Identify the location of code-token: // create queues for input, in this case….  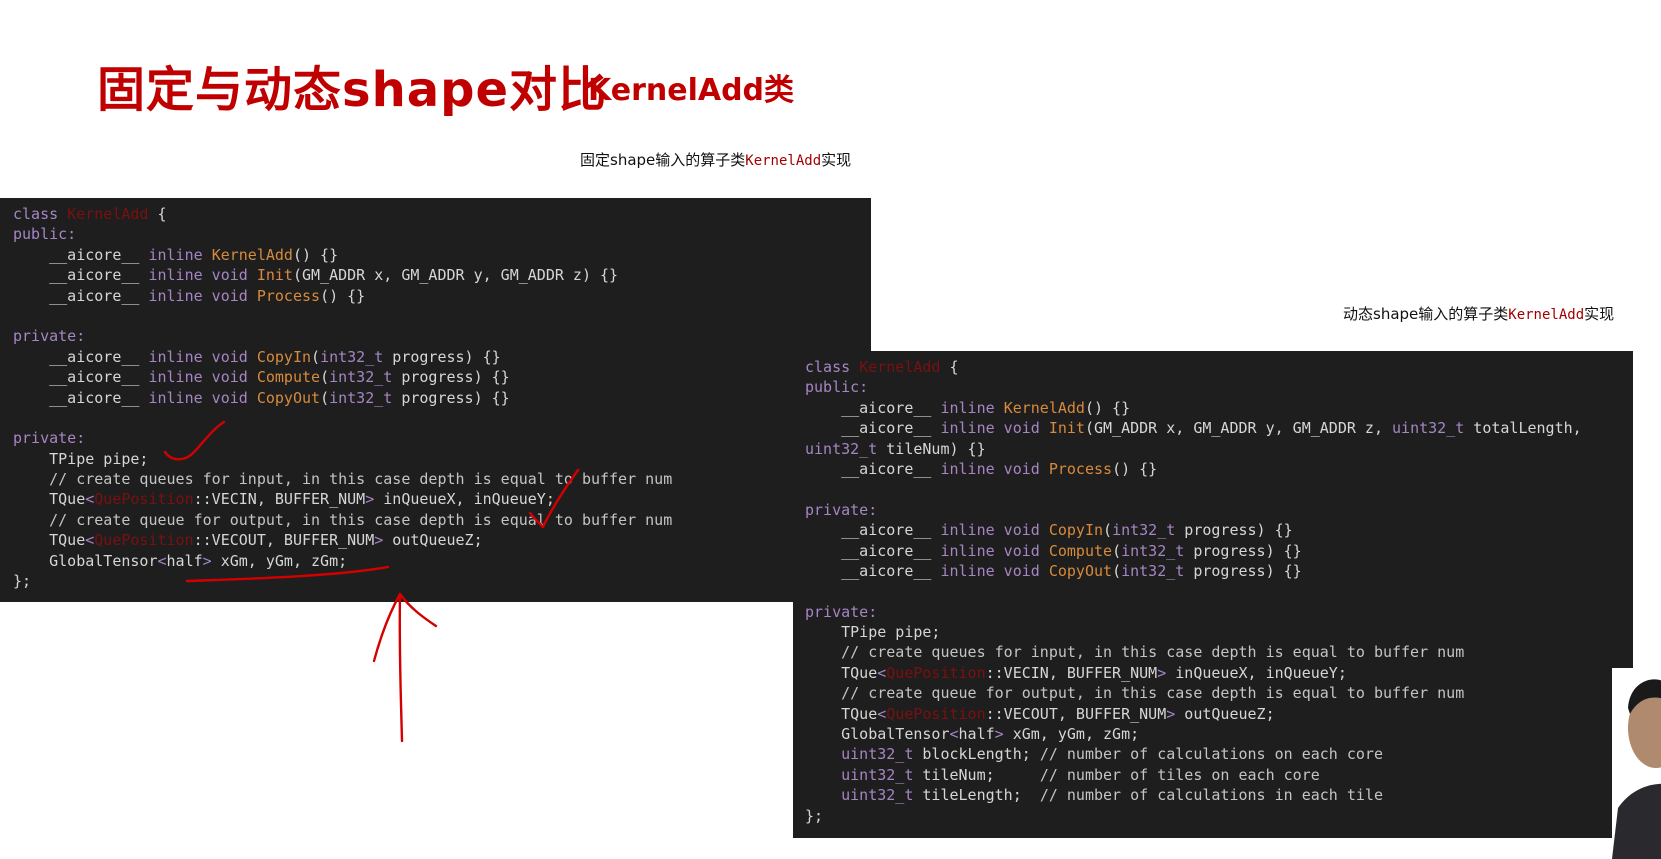
(343, 479).